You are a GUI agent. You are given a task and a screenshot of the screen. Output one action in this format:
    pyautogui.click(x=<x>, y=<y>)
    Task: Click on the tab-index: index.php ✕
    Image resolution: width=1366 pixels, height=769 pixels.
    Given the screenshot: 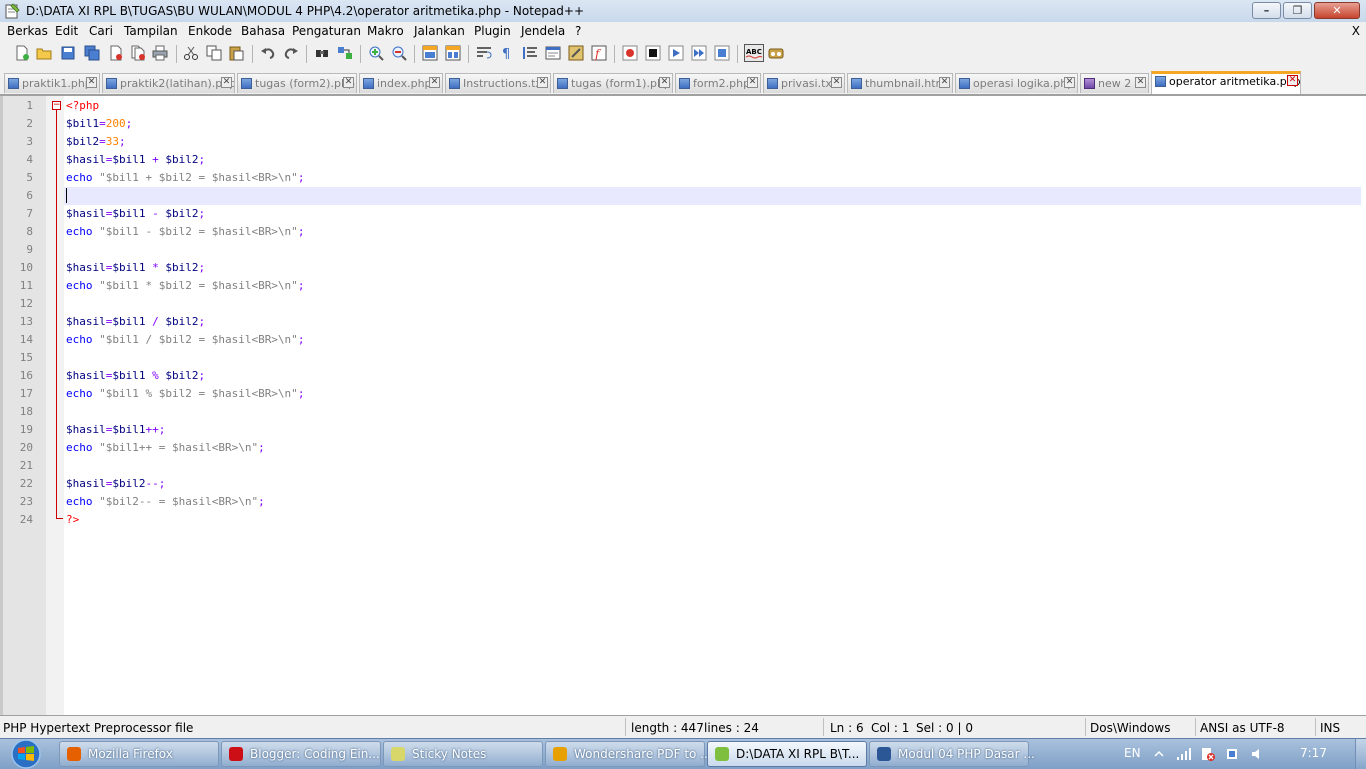 What is the action you would take?
    pyautogui.click(x=401, y=83)
    